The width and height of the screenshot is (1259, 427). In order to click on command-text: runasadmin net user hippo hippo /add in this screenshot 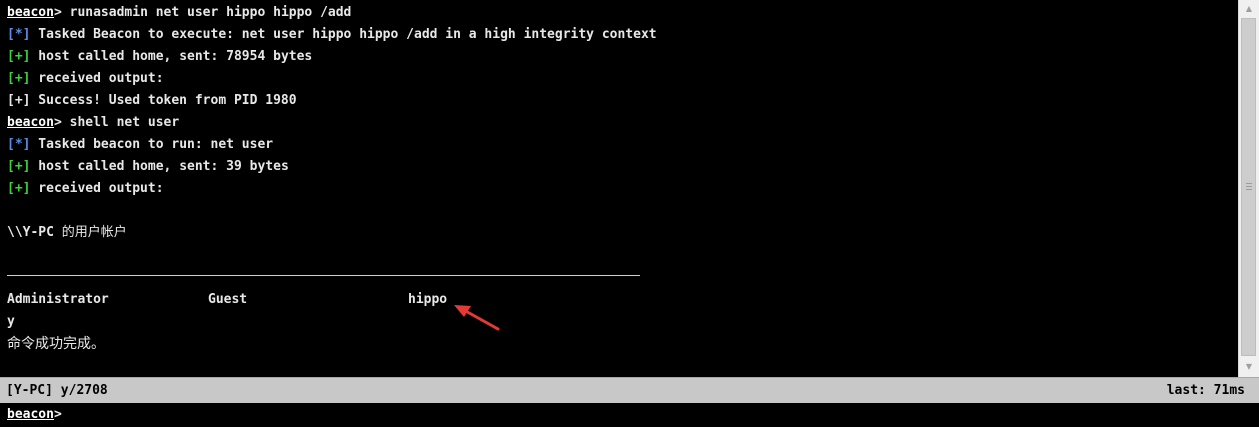, I will do `click(210, 12)`.